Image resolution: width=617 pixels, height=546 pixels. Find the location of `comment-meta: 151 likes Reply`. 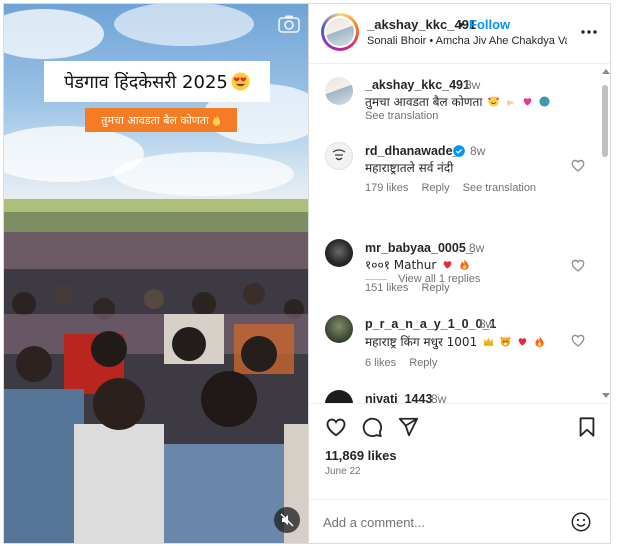

comment-meta: 151 likes Reply is located at coordinates (412, 288).